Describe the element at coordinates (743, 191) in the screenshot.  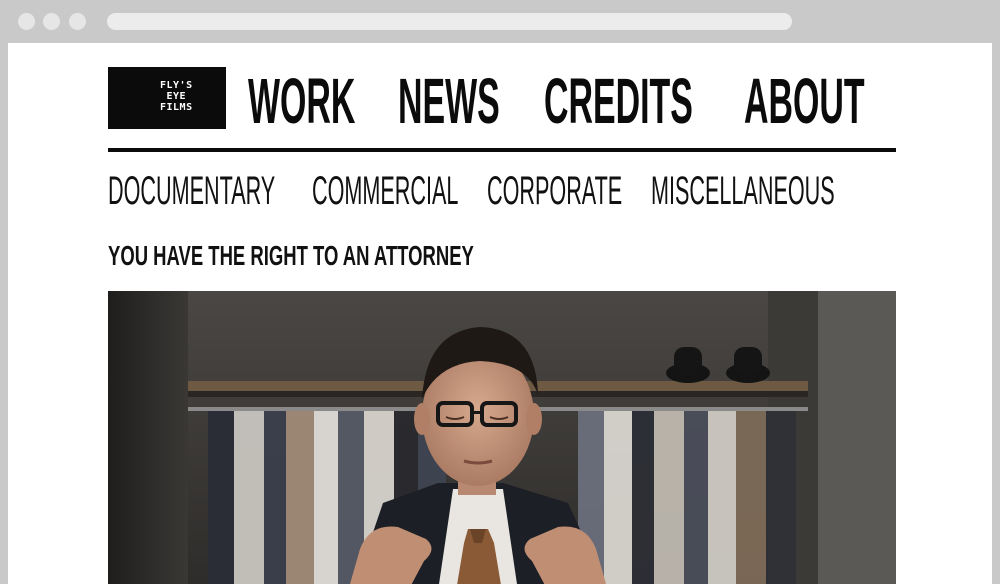
I see `category-miscellaneous-link: MISCELLANEOUS` at that location.